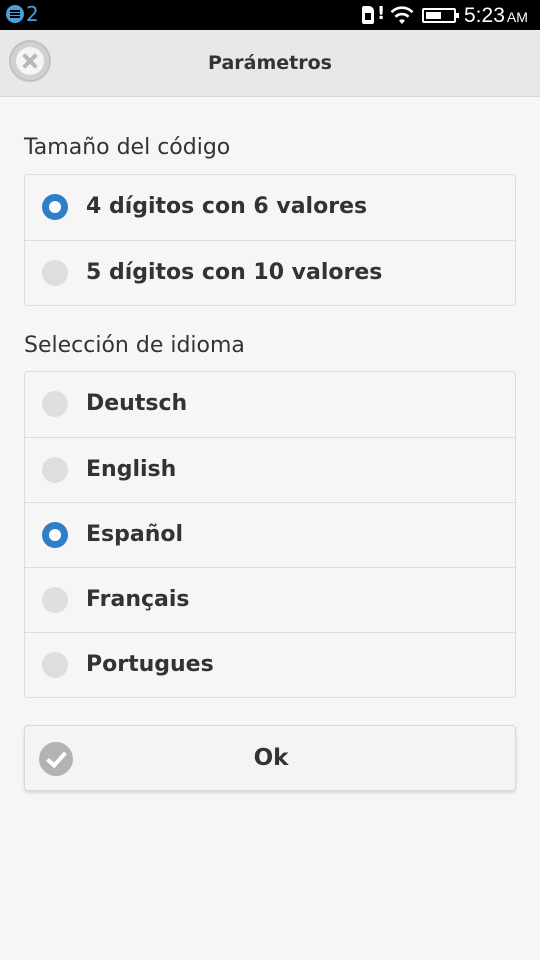 The image size is (540, 960). What do you see at coordinates (270, 469) in the screenshot?
I see `language-option-english: English` at bounding box center [270, 469].